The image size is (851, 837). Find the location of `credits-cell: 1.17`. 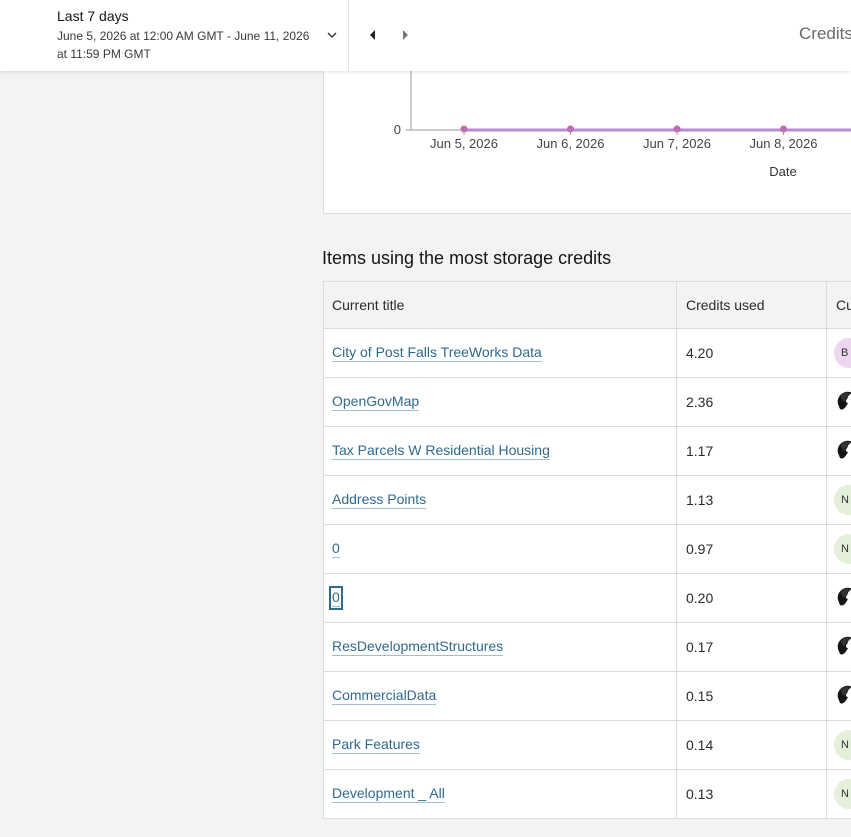

credits-cell: 1.17 is located at coordinates (752, 451).